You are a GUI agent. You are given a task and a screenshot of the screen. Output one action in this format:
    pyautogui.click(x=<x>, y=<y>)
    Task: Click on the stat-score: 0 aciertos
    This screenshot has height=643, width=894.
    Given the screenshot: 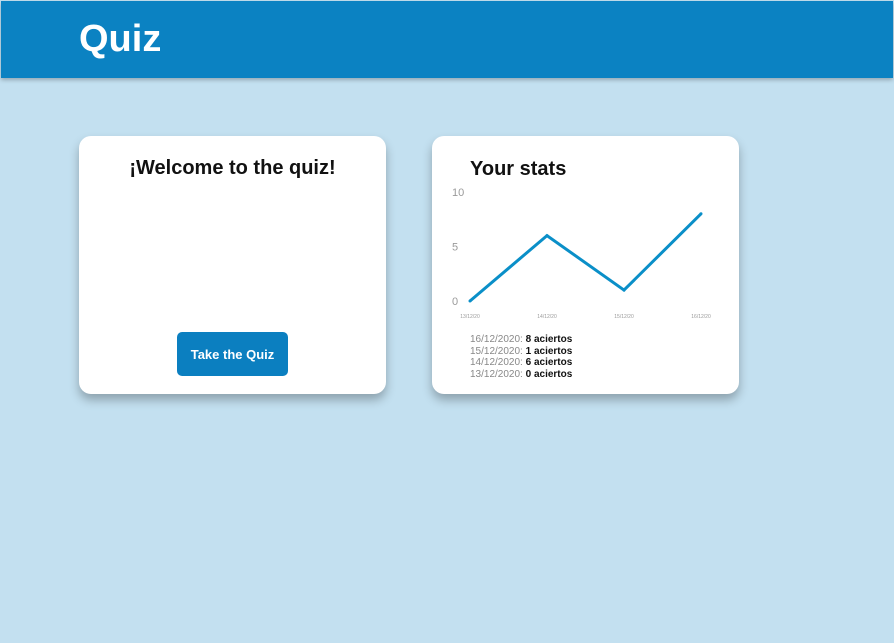 What is the action you would take?
    pyautogui.click(x=549, y=375)
    